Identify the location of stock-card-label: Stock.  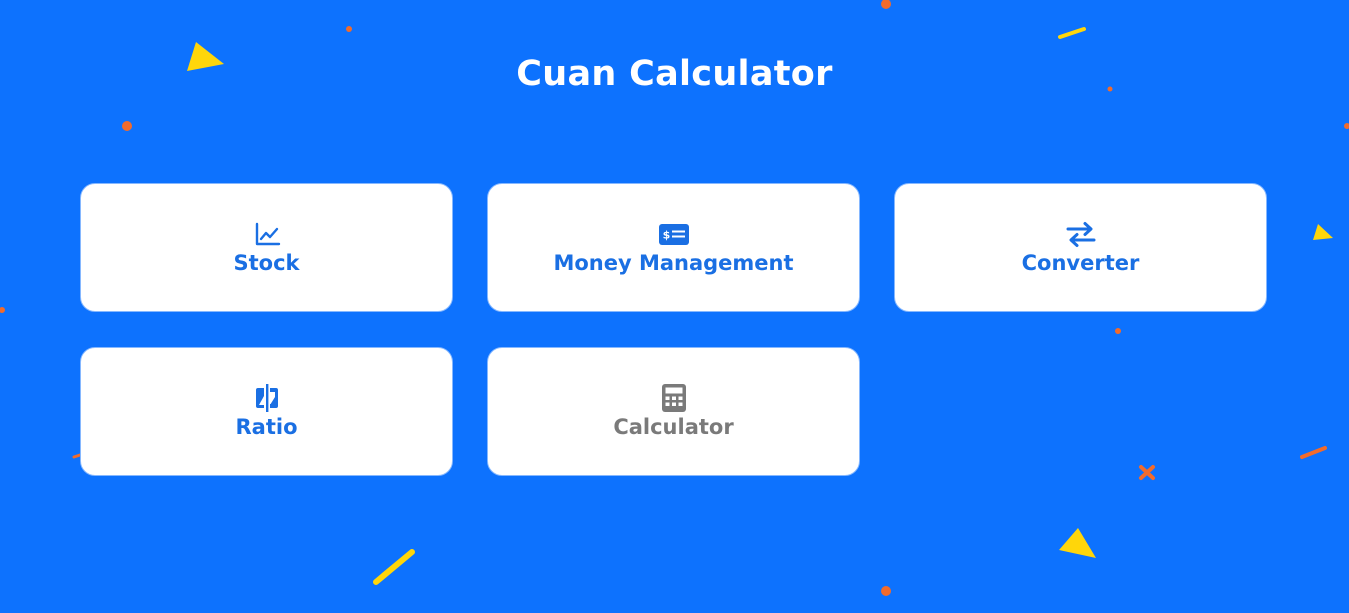
(266, 263).